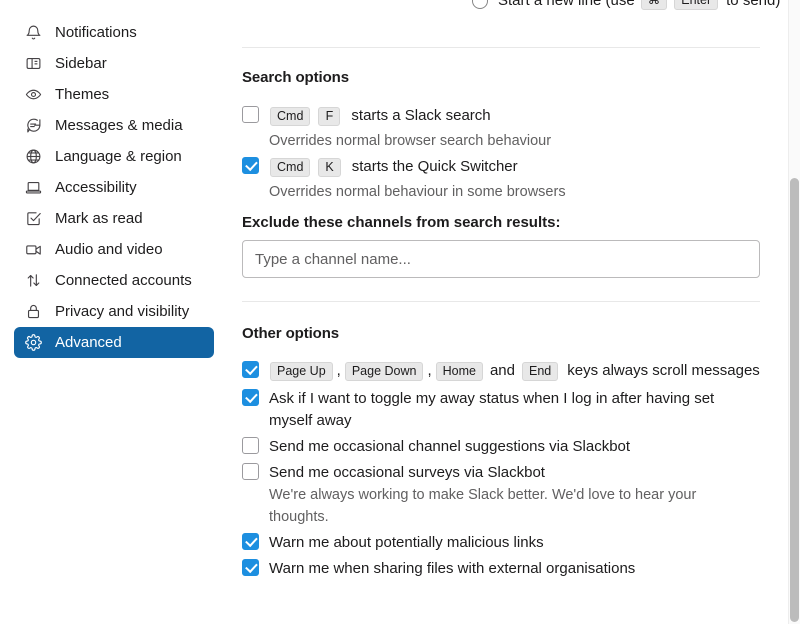 The image size is (800, 624). Describe the element at coordinates (81, 63) in the screenshot. I see `sidebar-item-label: Sidebar` at that location.